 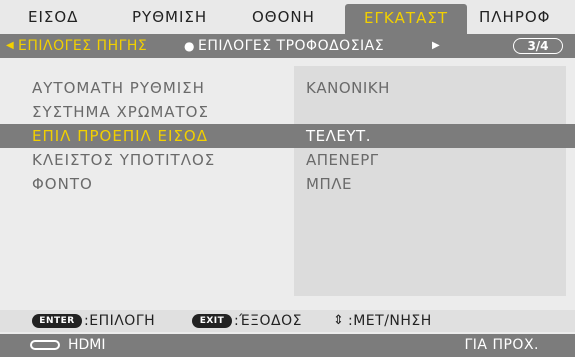 I want to click on setting-row-background: ΦΟΝΤΟ ΜΠΛΕ, so click(x=287, y=184).